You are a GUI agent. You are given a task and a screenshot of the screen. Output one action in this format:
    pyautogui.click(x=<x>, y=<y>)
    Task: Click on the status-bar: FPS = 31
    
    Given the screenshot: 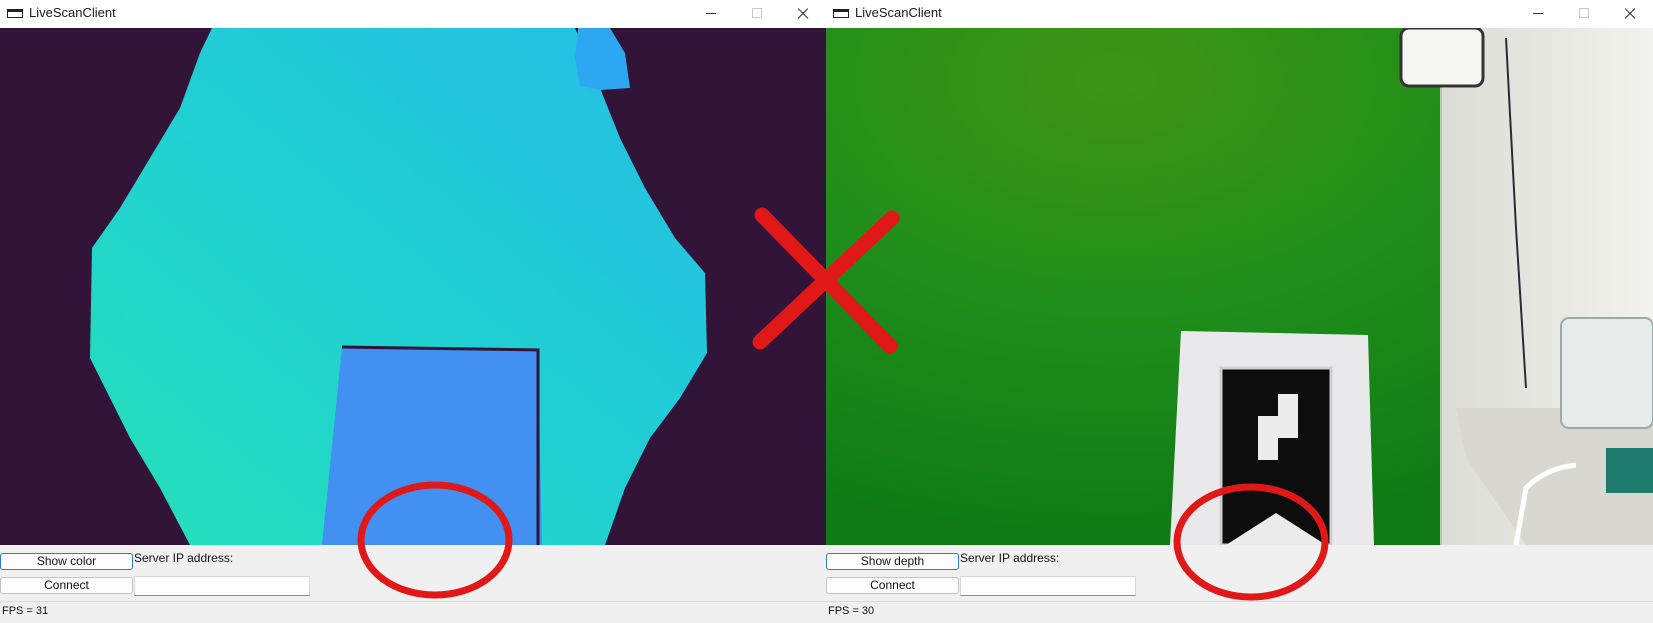 What is the action you would take?
    pyautogui.click(x=413, y=612)
    